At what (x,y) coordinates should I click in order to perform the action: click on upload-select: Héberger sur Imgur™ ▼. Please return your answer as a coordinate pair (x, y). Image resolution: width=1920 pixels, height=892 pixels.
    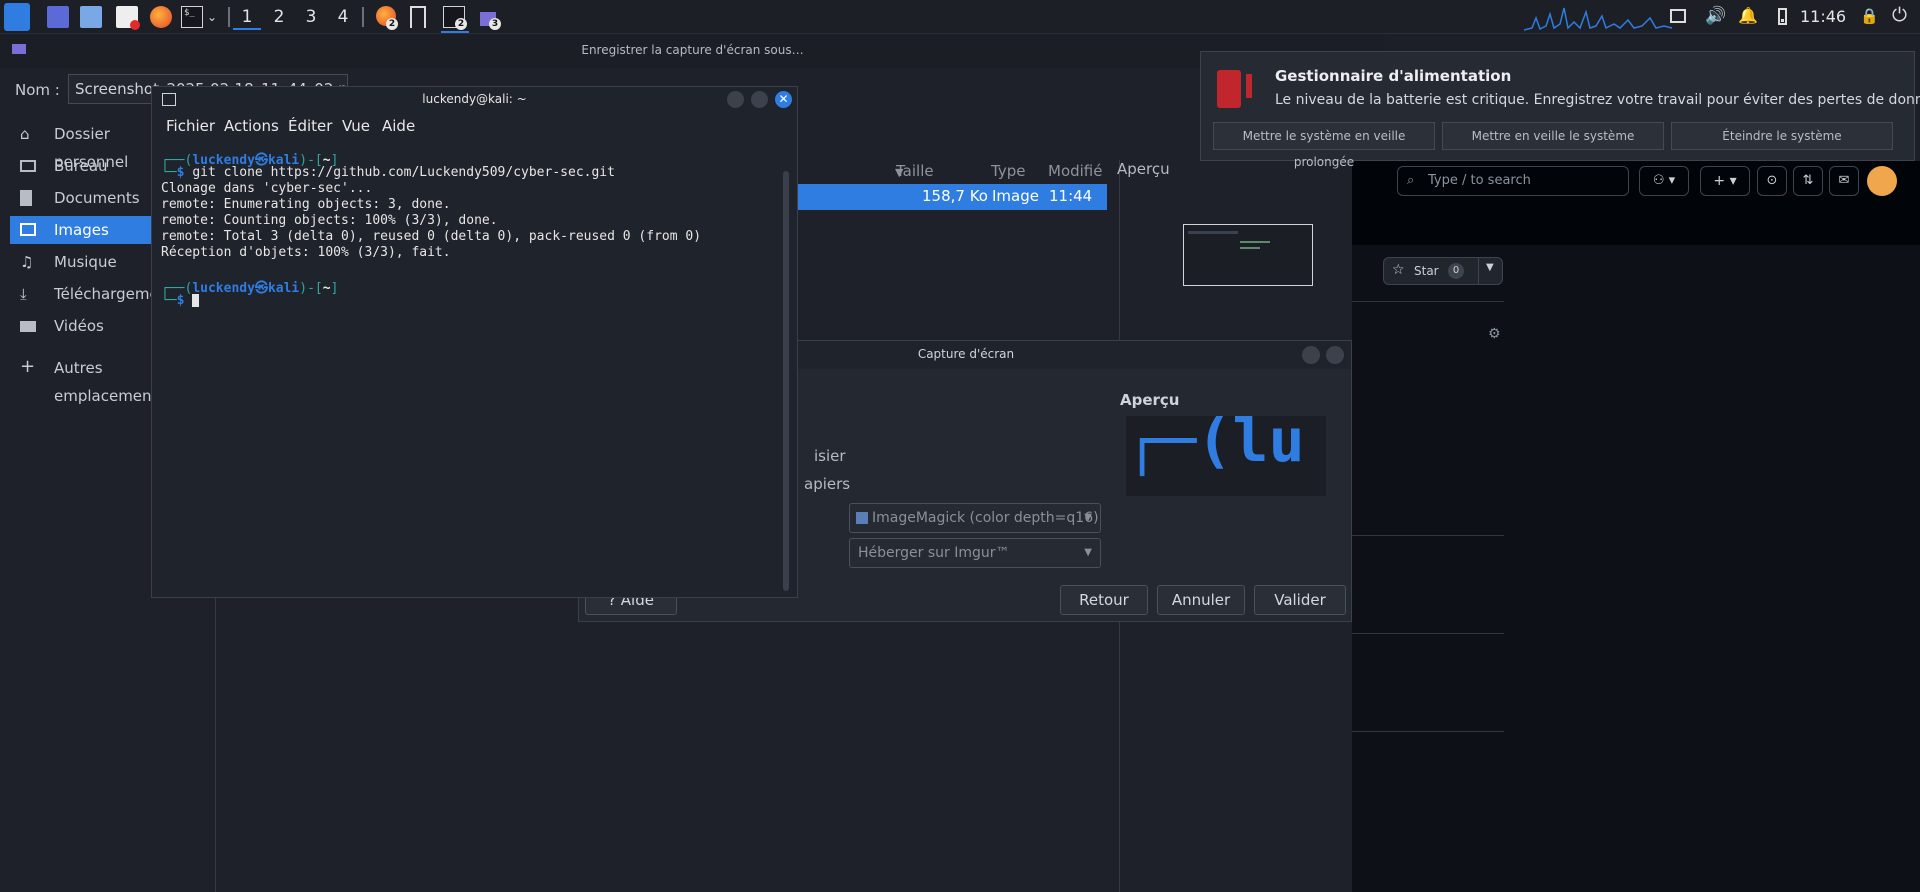
    Looking at the image, I should click on (975, 553).